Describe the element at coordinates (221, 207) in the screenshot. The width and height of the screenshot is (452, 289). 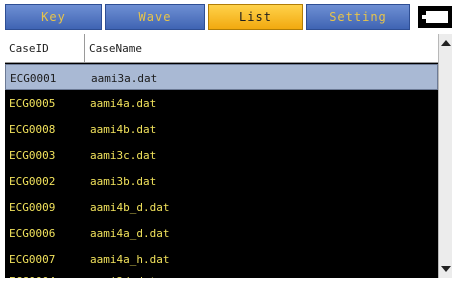
I see `table-row: ECG0009 aami4b_d.dat` at that location.